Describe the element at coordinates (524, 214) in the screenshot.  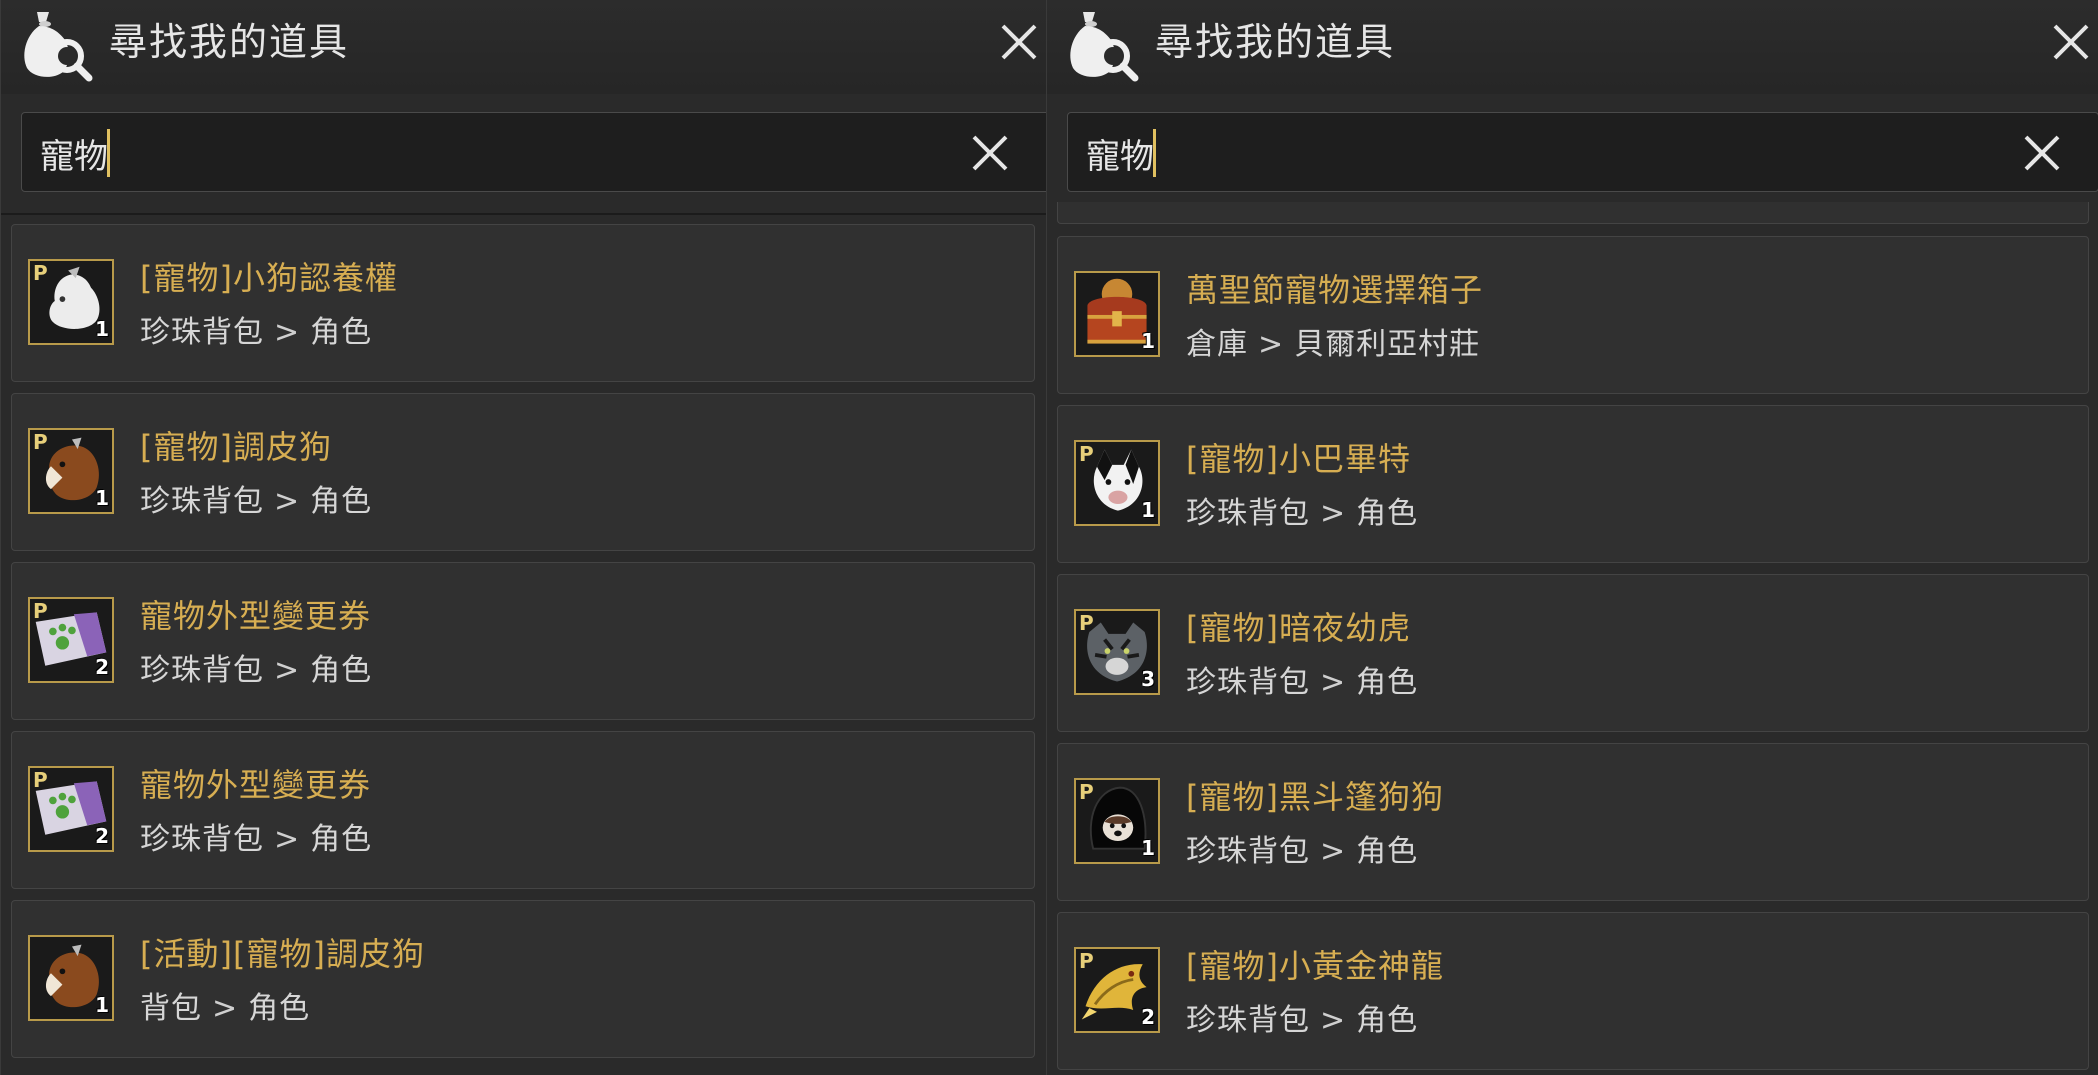
I see `divider` at that location.